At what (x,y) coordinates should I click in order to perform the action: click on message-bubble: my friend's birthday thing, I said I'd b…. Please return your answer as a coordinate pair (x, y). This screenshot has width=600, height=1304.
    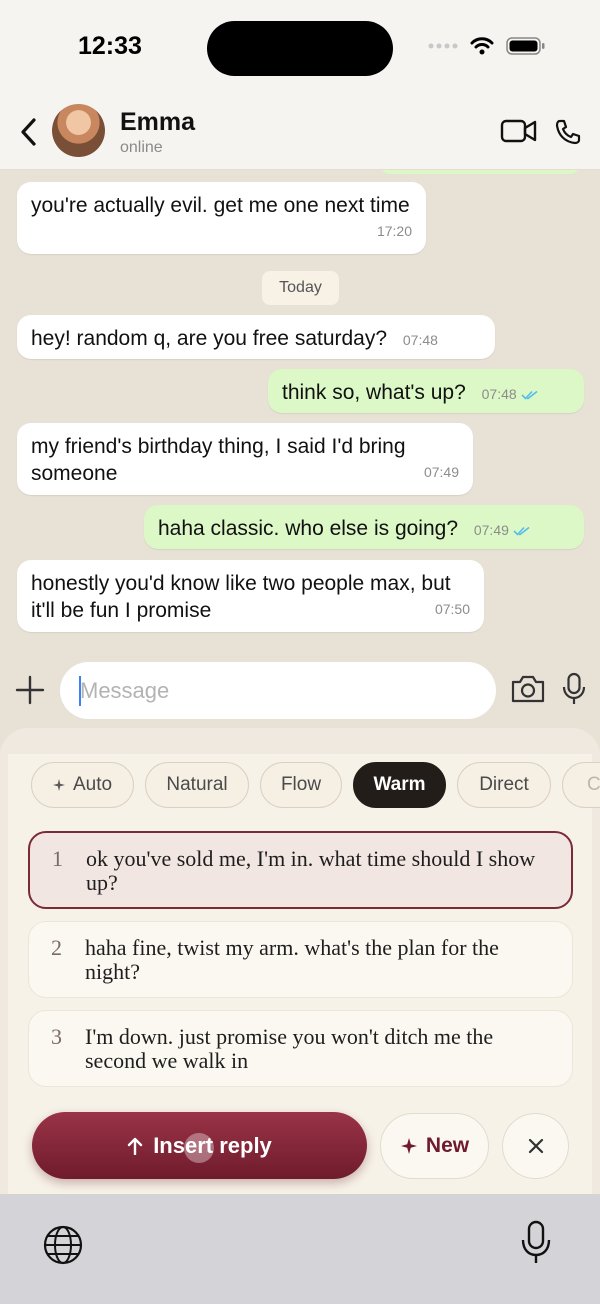
    Looking at the image, I should click on (245, 459).